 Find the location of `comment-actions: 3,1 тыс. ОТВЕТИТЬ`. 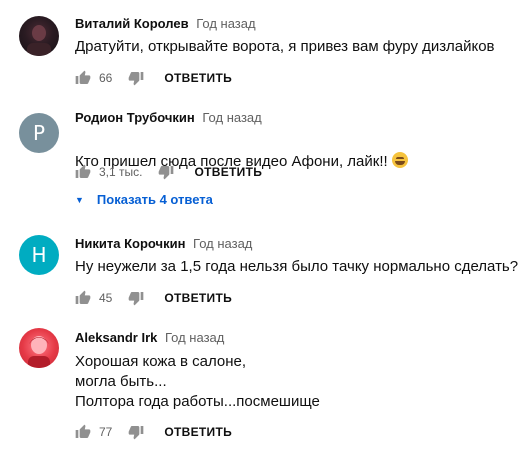

comment-actions: 3,1 тыс. ОТВЕТИТЬ is located at coordinates (168, 172).